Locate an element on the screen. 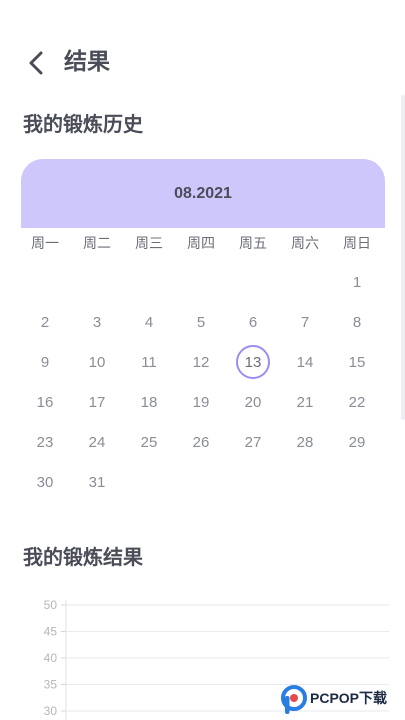 The width and height of the screenshot is (405, 720). calendar-day-number: 24 is located at coordinates (97, 442).